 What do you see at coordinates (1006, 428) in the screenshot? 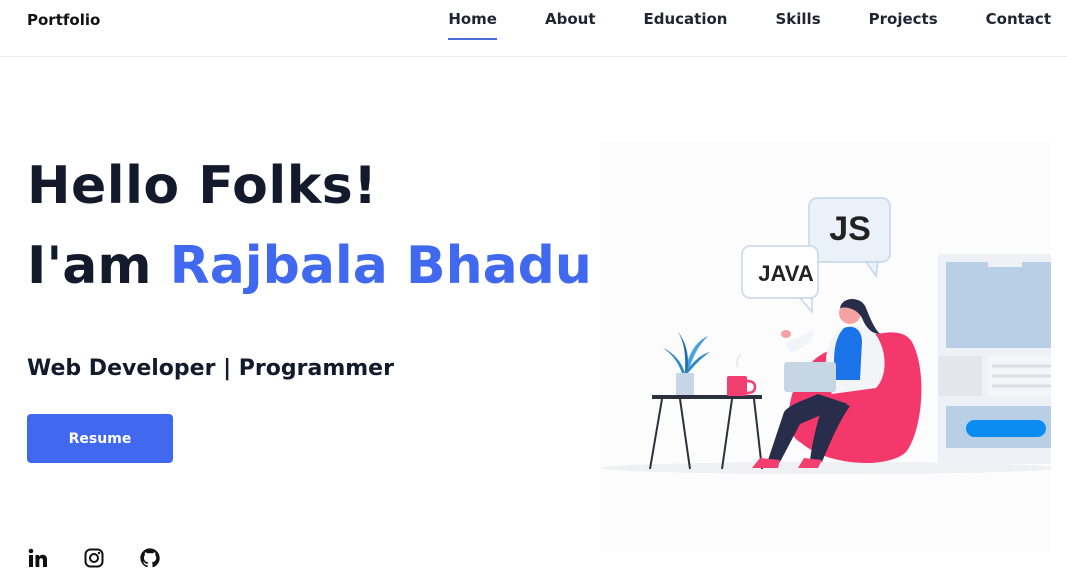
I see `screen-button` at bounding box center [1006, 428].